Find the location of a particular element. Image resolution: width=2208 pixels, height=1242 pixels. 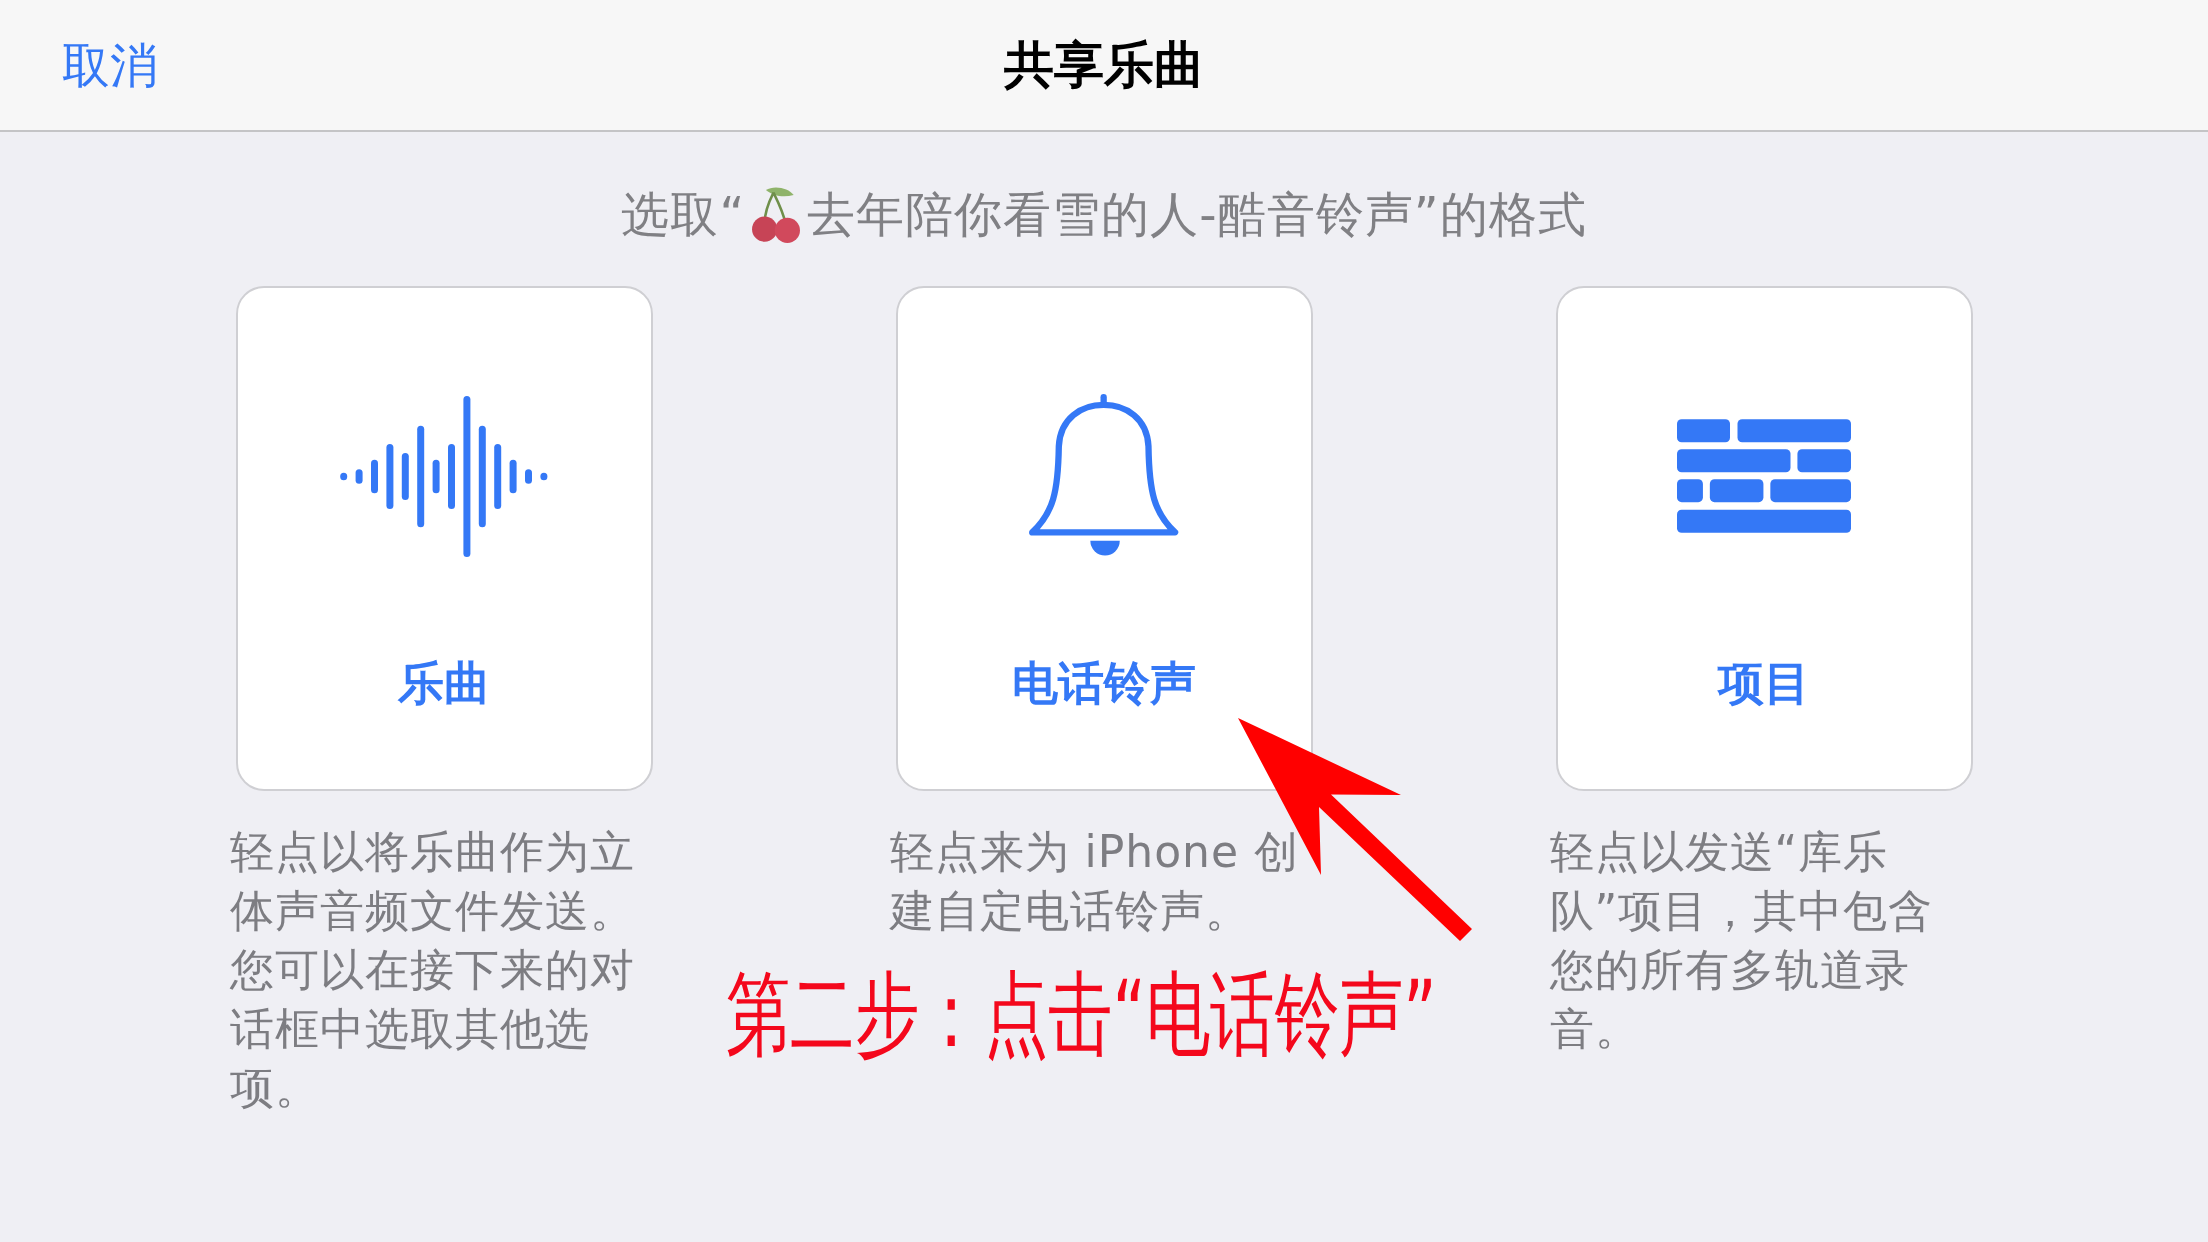

option-description: 轻点以将乐曲作为立体声音频文件发送。您可以在接下来的对话框中选取其他选项。 is located at coordinates (432, 970).